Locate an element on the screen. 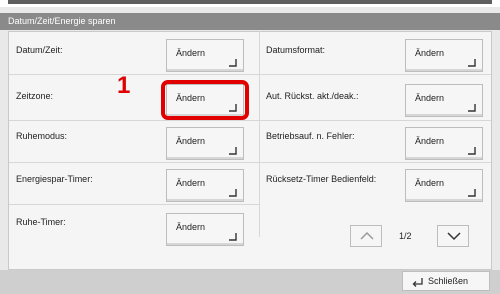 Image resolution: width=500 pixels, height=294 pixels. highlight-box is located at coordinates (205, 100).